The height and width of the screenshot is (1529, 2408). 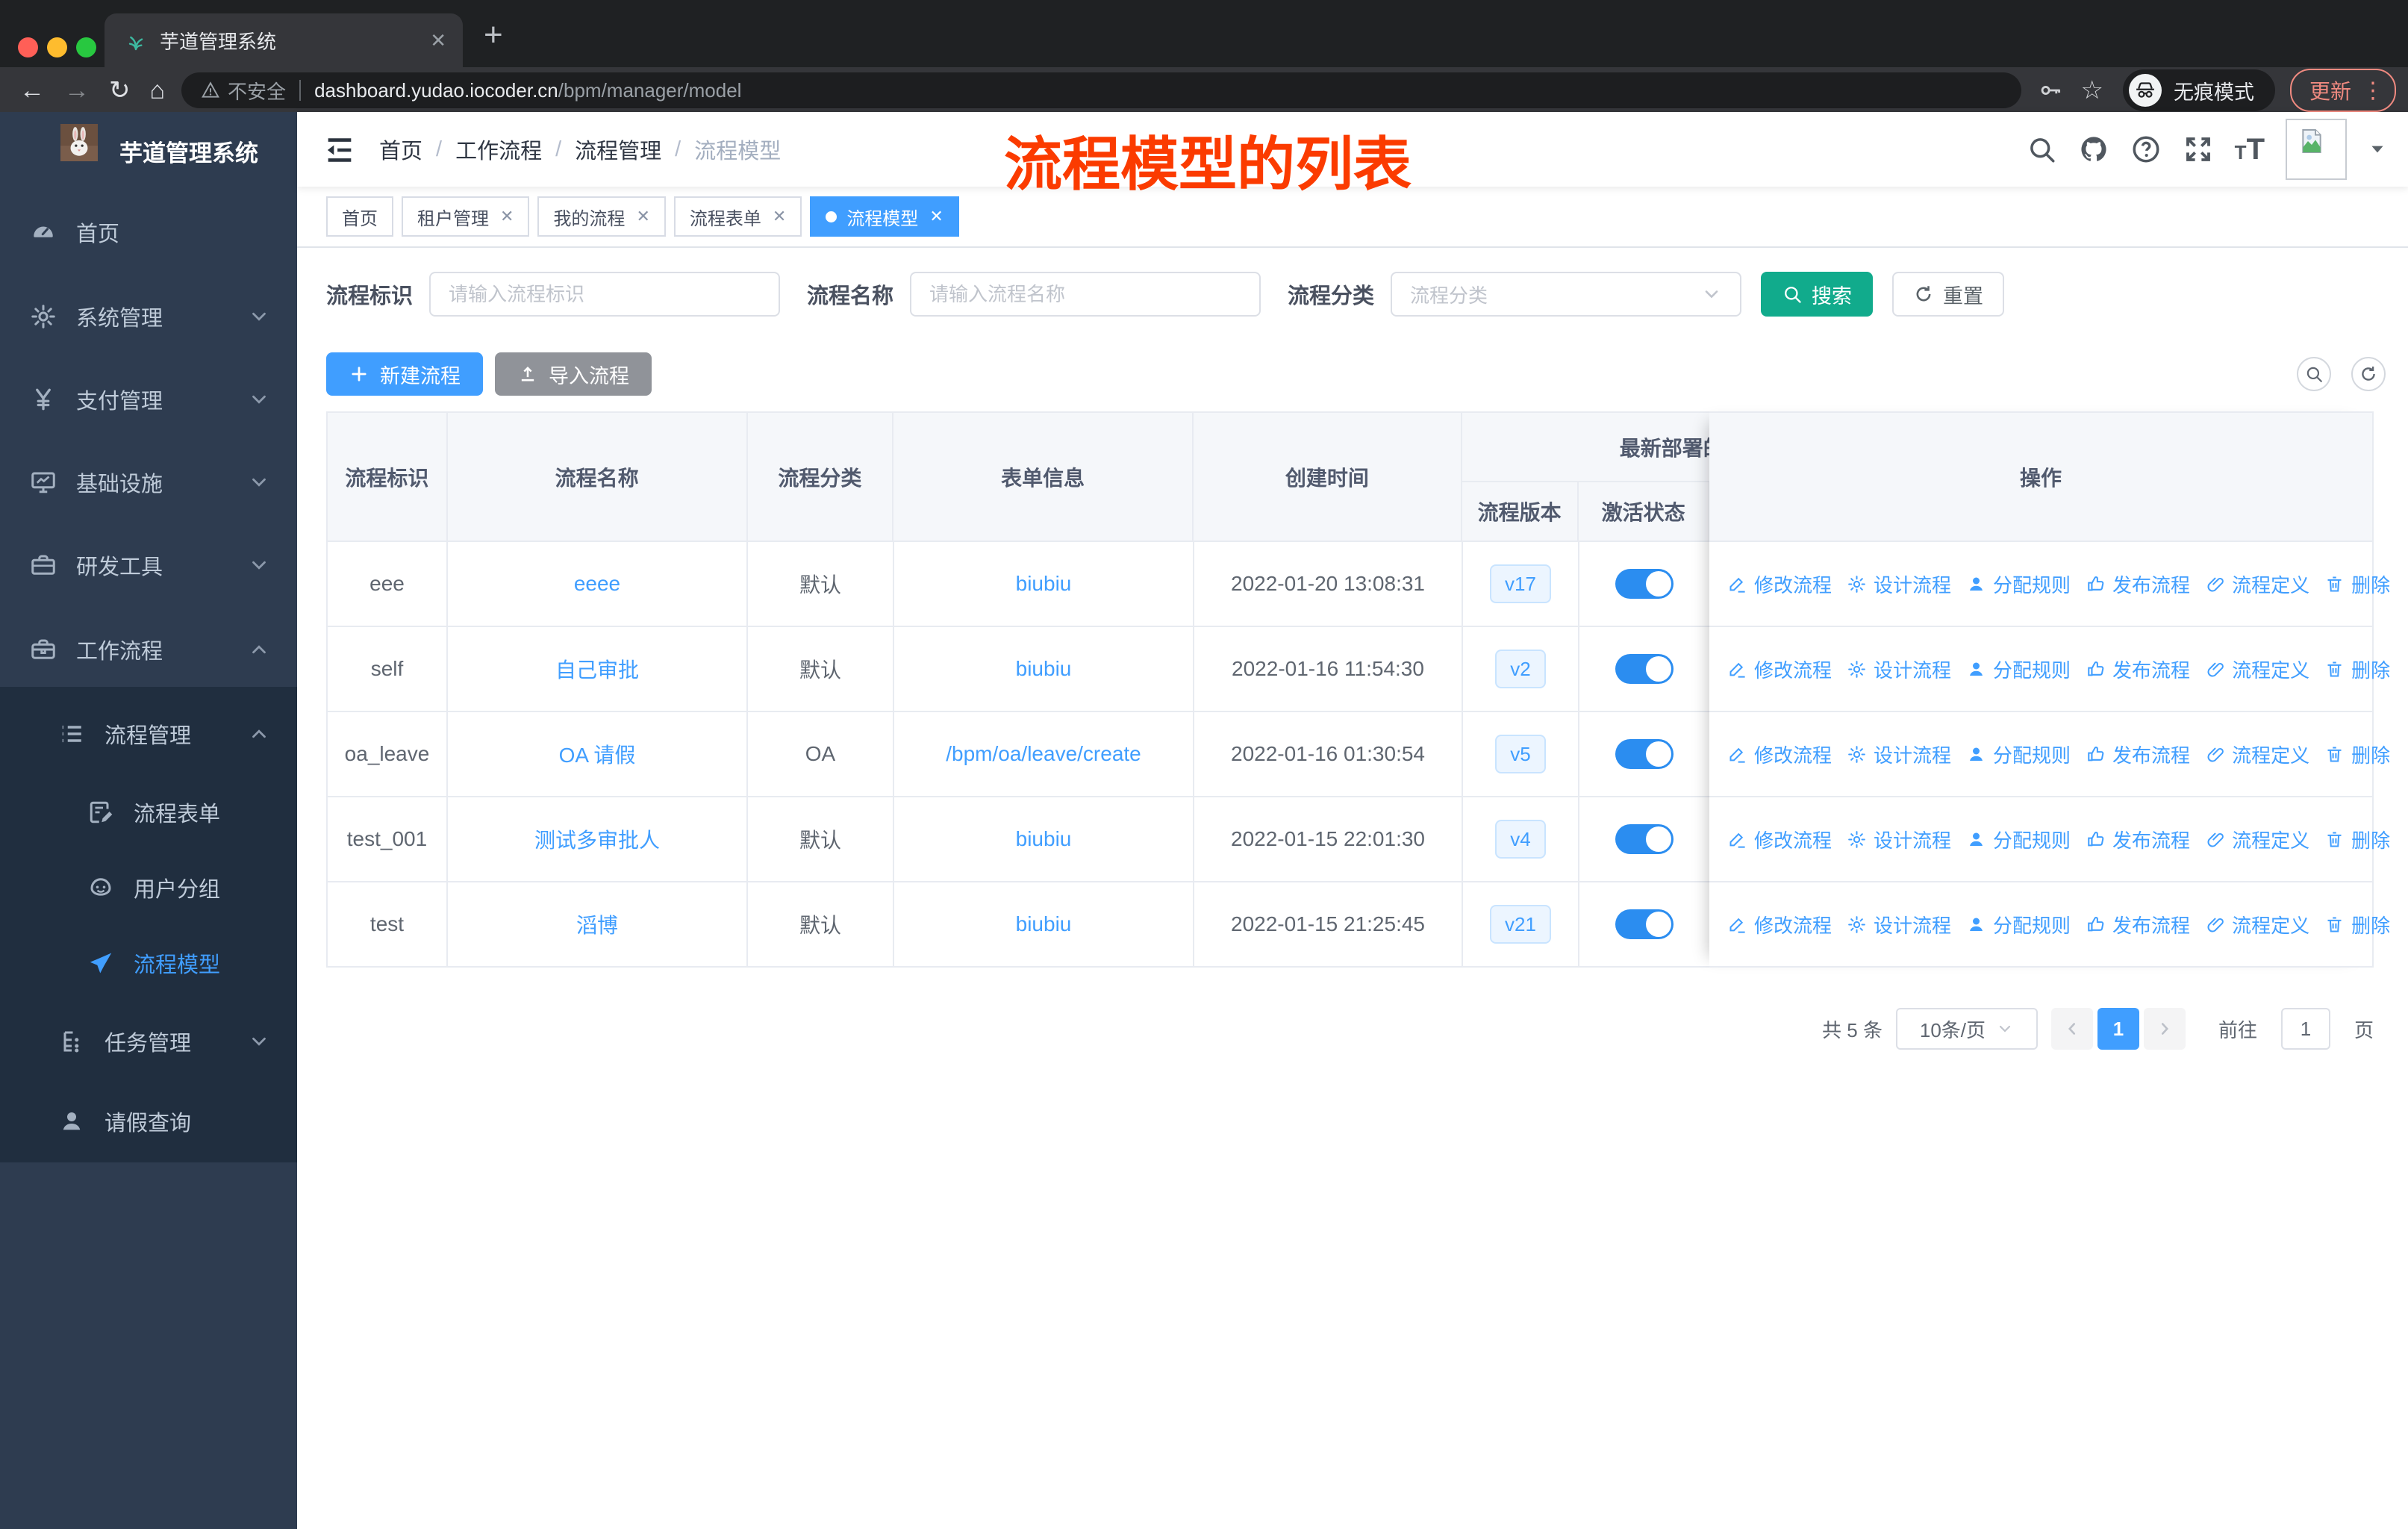 I want to click on font-size-icon: TT, so click(x=2250, y=149).